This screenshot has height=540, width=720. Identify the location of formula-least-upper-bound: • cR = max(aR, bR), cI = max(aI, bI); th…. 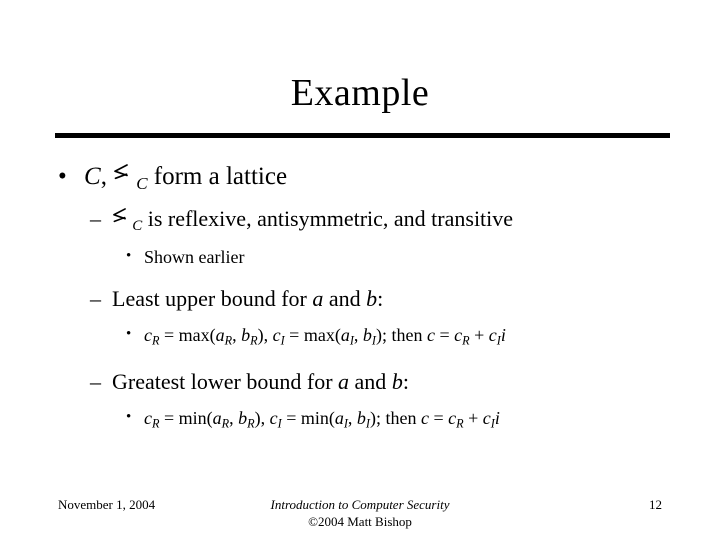
(423, 338).